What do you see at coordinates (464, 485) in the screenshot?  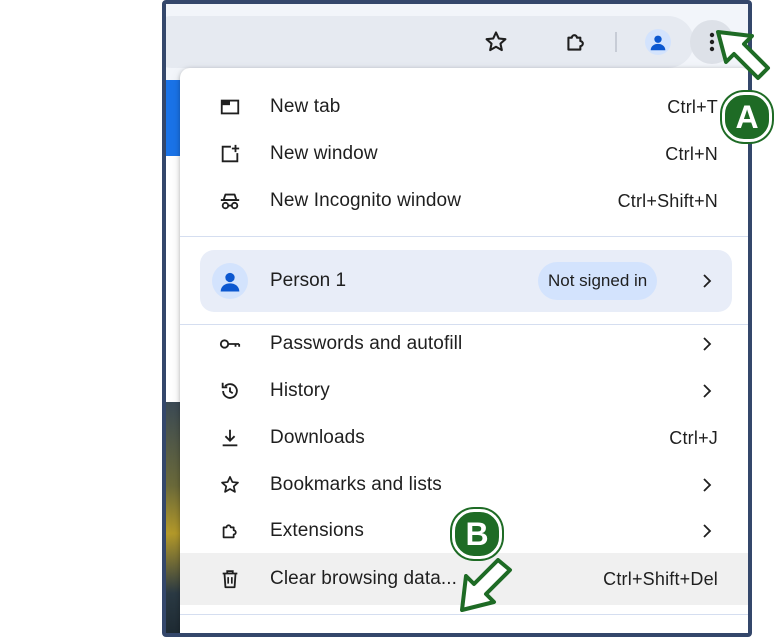 I see `menu-item-bookmarks-and-lists: Bookmarks and lists` at bounding box center [464, 485].